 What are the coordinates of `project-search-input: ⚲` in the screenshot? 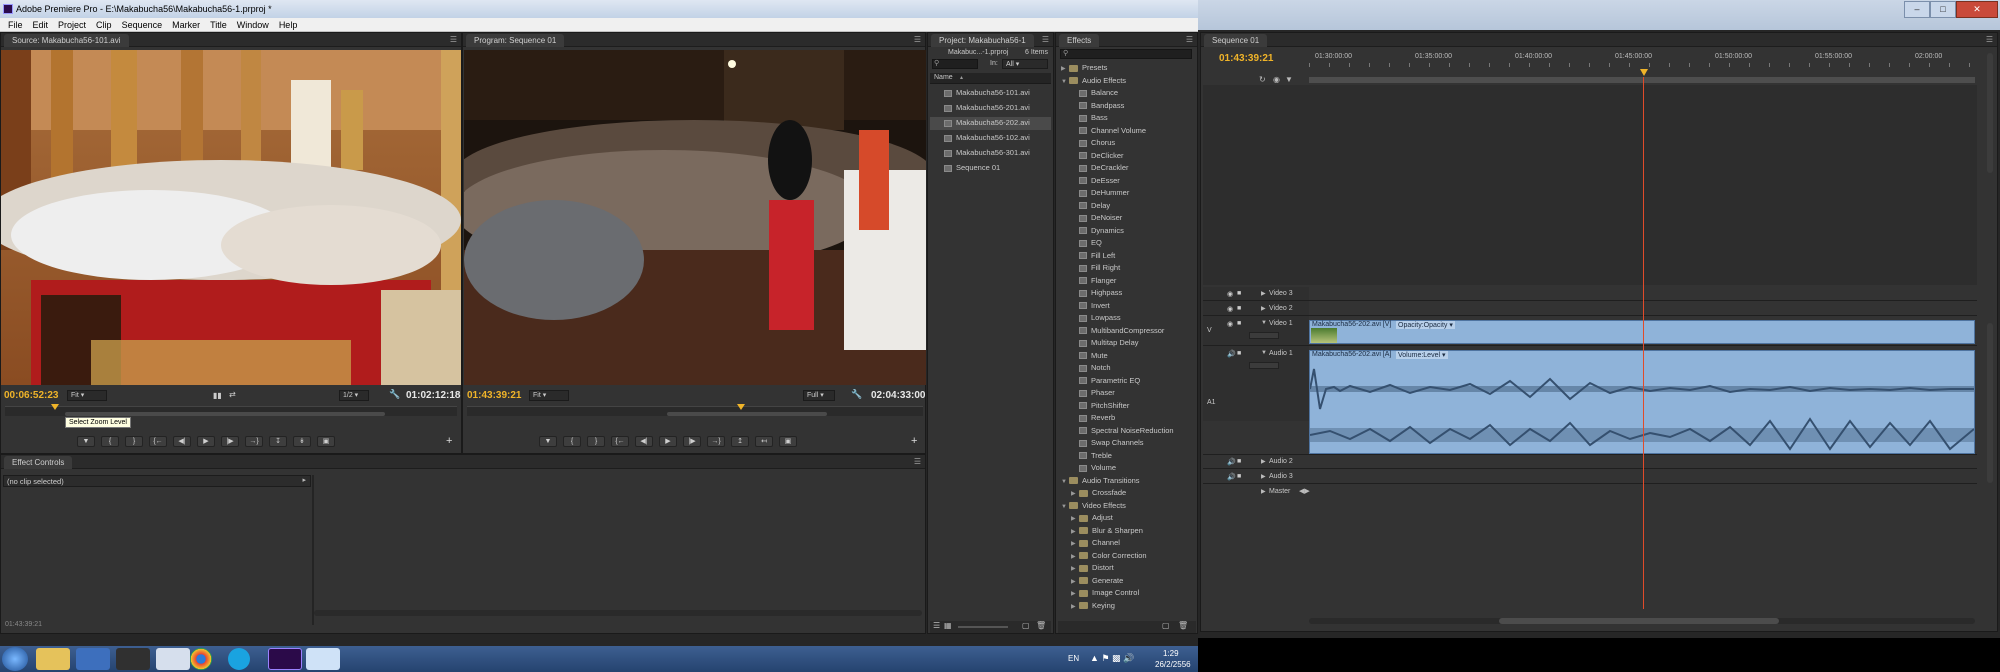 It's located at (955, 64).